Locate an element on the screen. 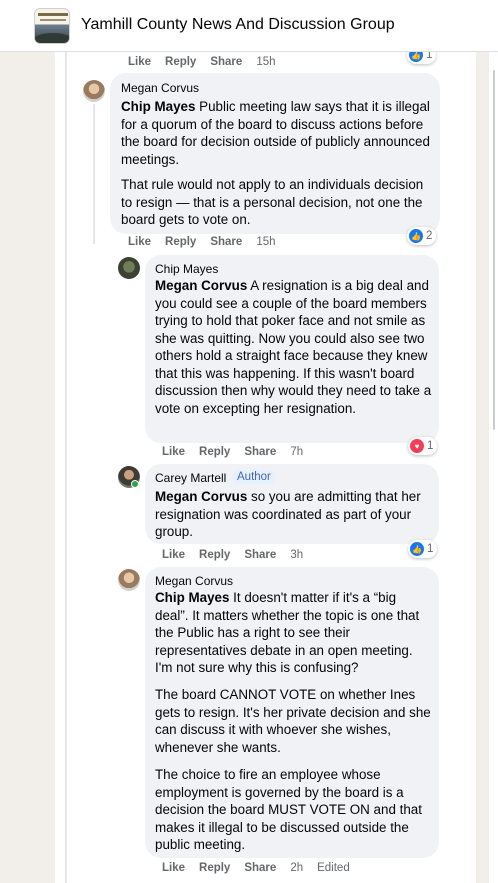 The width and height of the screenshot is (498, 883). online-status-dot is located at coordinates (135, 484).